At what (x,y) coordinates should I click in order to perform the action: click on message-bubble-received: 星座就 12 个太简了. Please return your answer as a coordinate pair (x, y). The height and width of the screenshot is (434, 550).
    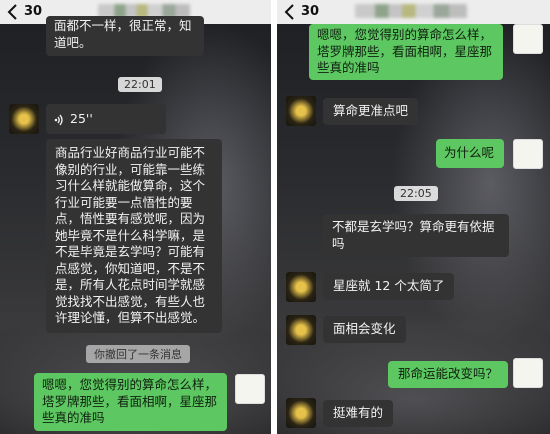
    Looking at the image, I should click on (389, 286).